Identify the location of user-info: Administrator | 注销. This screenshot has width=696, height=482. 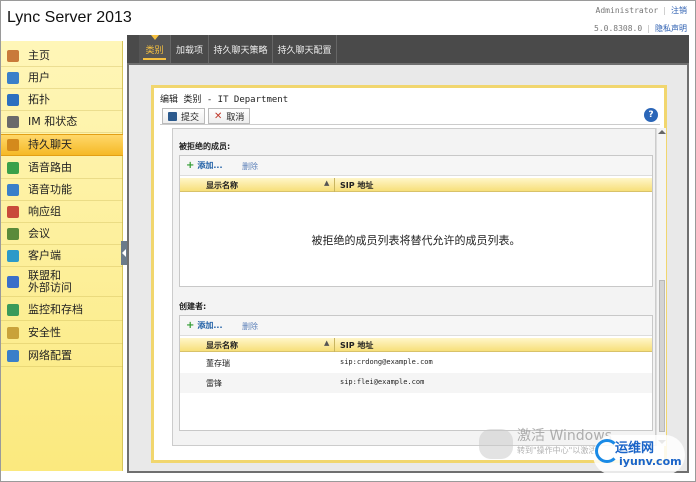
(641, 10).